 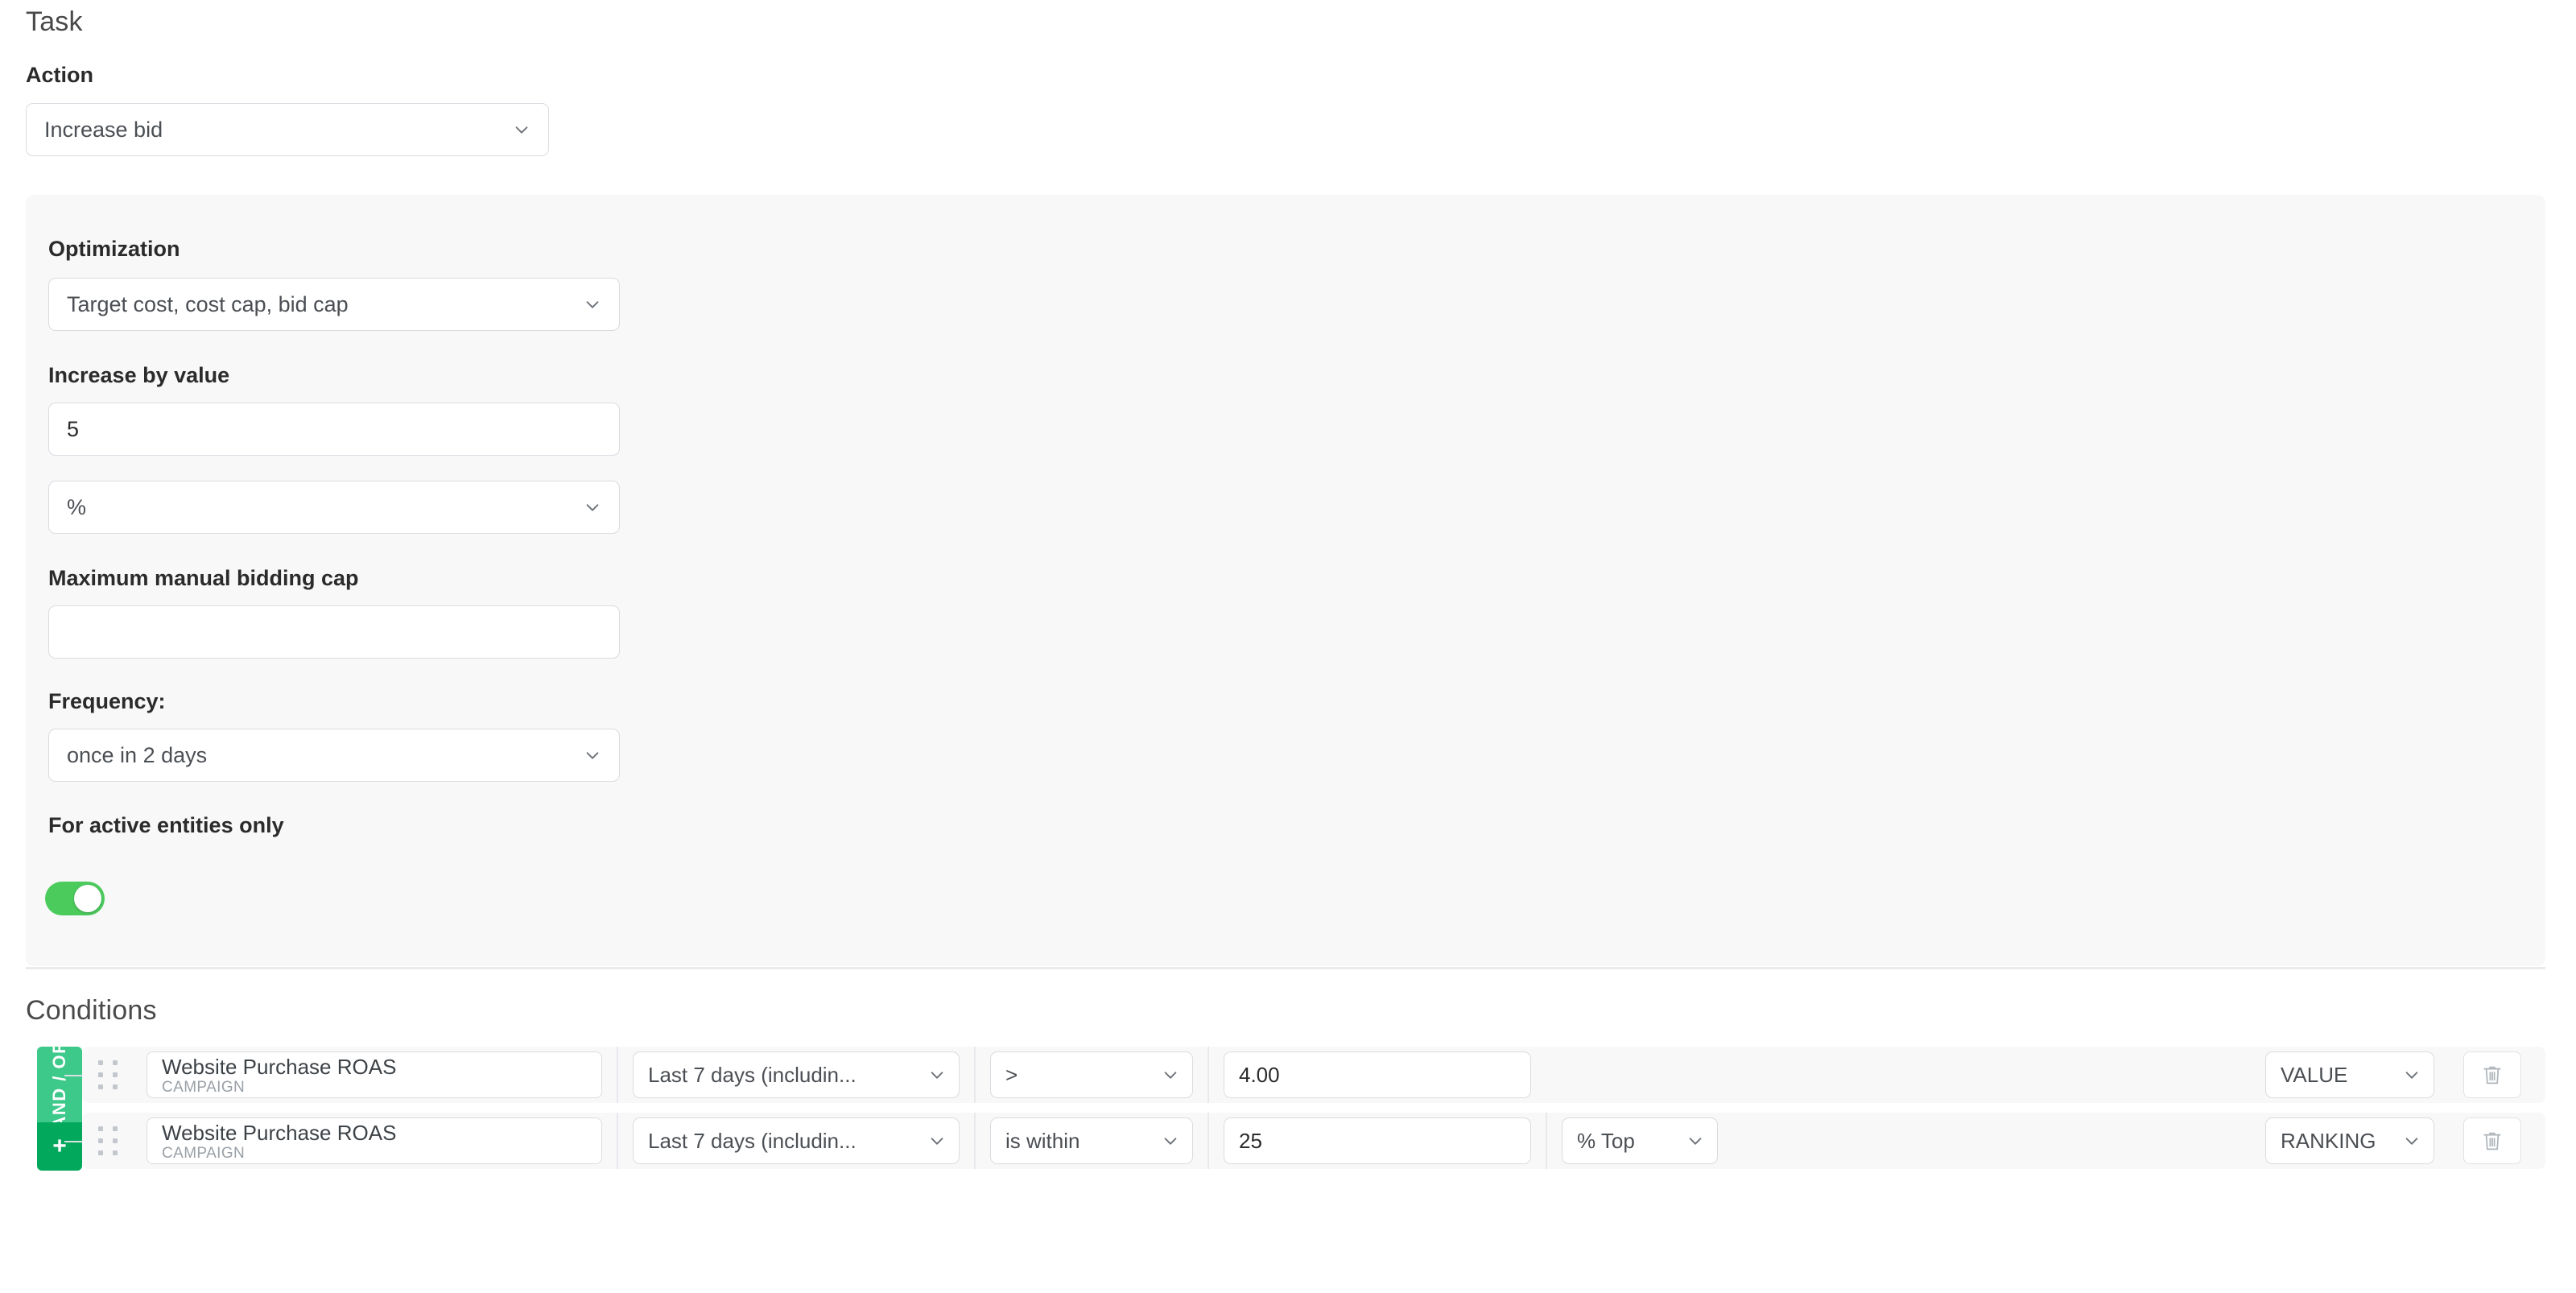 I want to click on condition-type-value: RANKING, so click(x=2328, y=1140).